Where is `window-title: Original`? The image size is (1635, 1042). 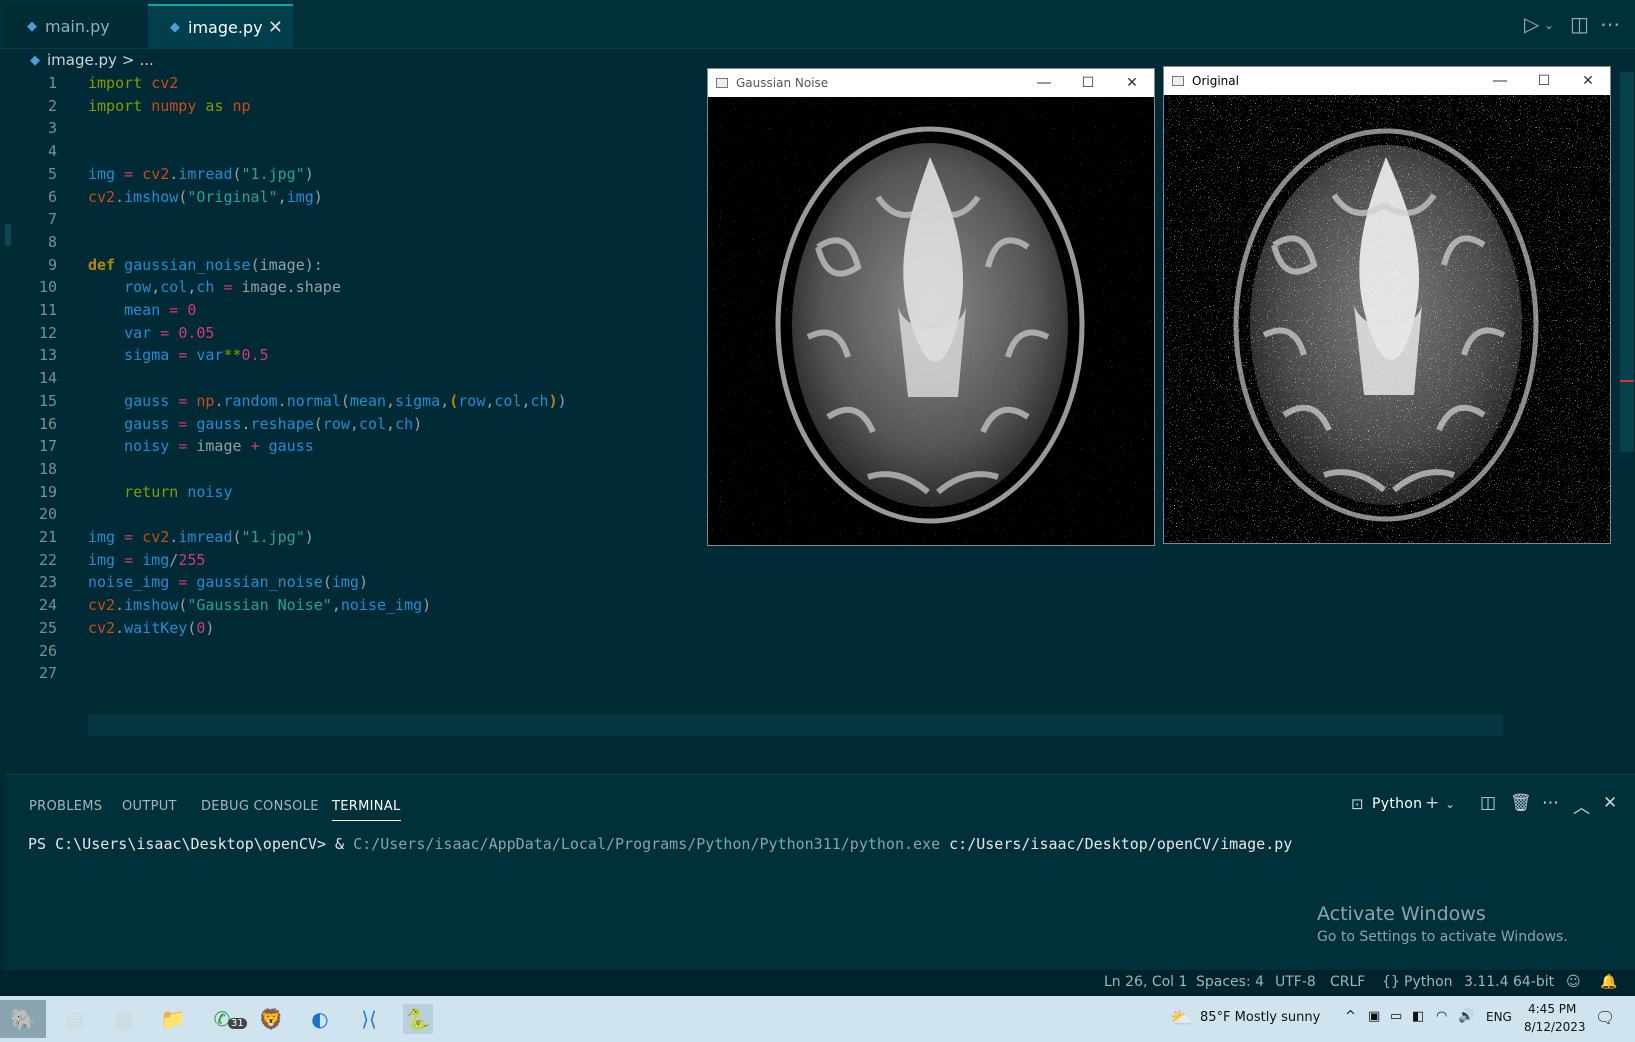 window-title: Original is located at coordinates (1215, 81).